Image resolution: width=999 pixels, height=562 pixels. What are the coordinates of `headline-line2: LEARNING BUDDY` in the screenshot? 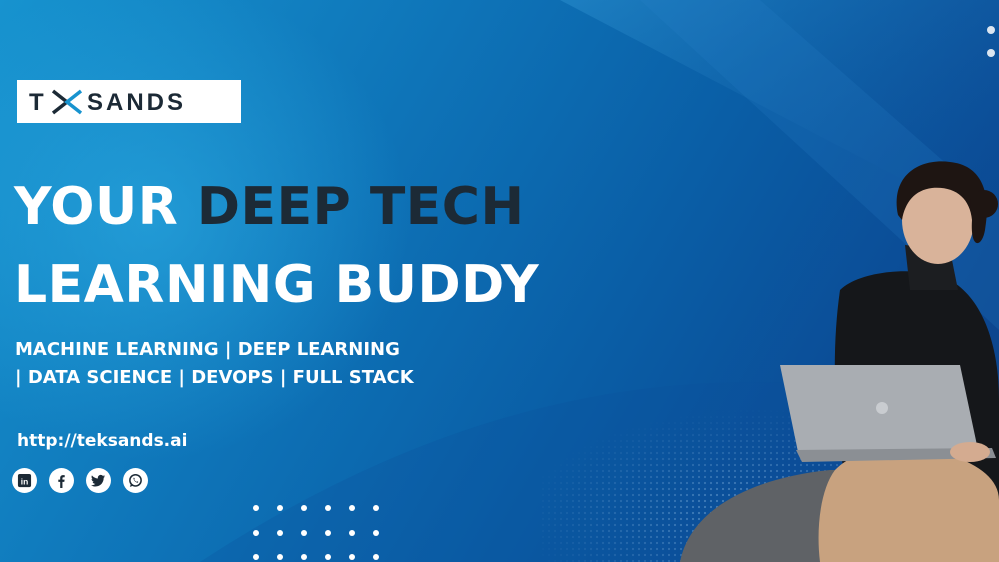 It's located at (277, 285).